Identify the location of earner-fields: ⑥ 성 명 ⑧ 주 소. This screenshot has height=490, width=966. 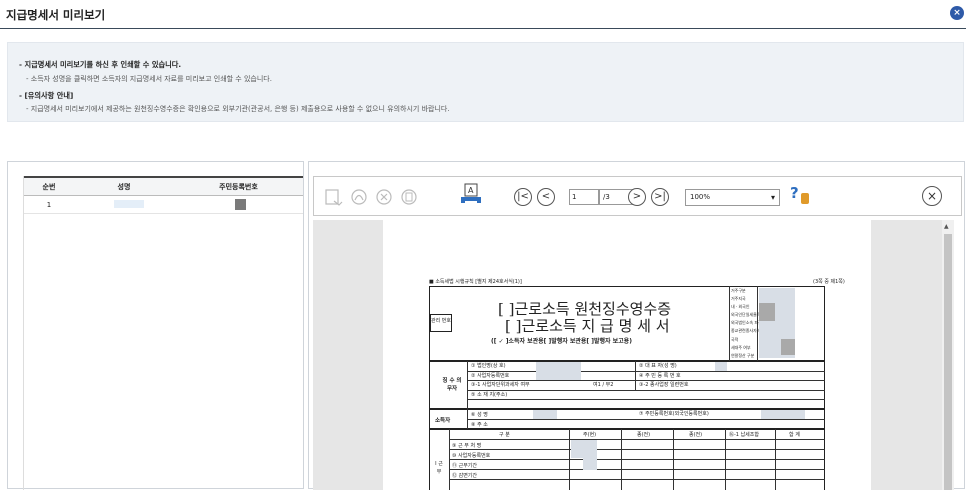
(479, 420).